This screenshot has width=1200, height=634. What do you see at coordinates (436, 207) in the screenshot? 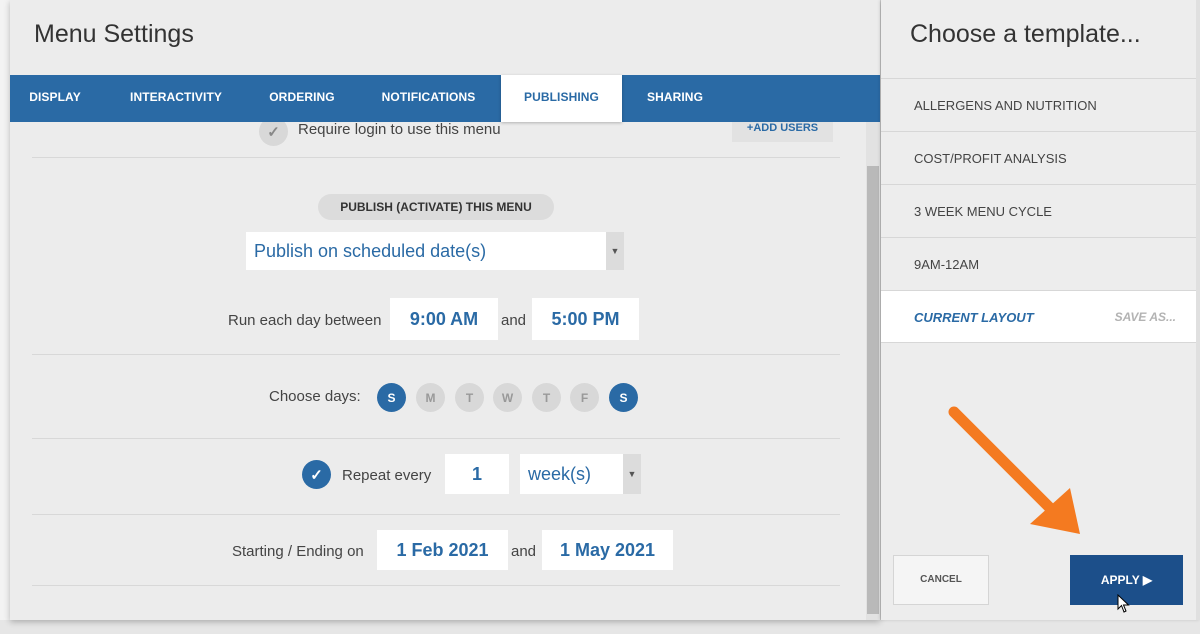
I see `publish-heading: PUBLISH (ACTIVATE) THIS MENU` at bounding box center [436, 207].